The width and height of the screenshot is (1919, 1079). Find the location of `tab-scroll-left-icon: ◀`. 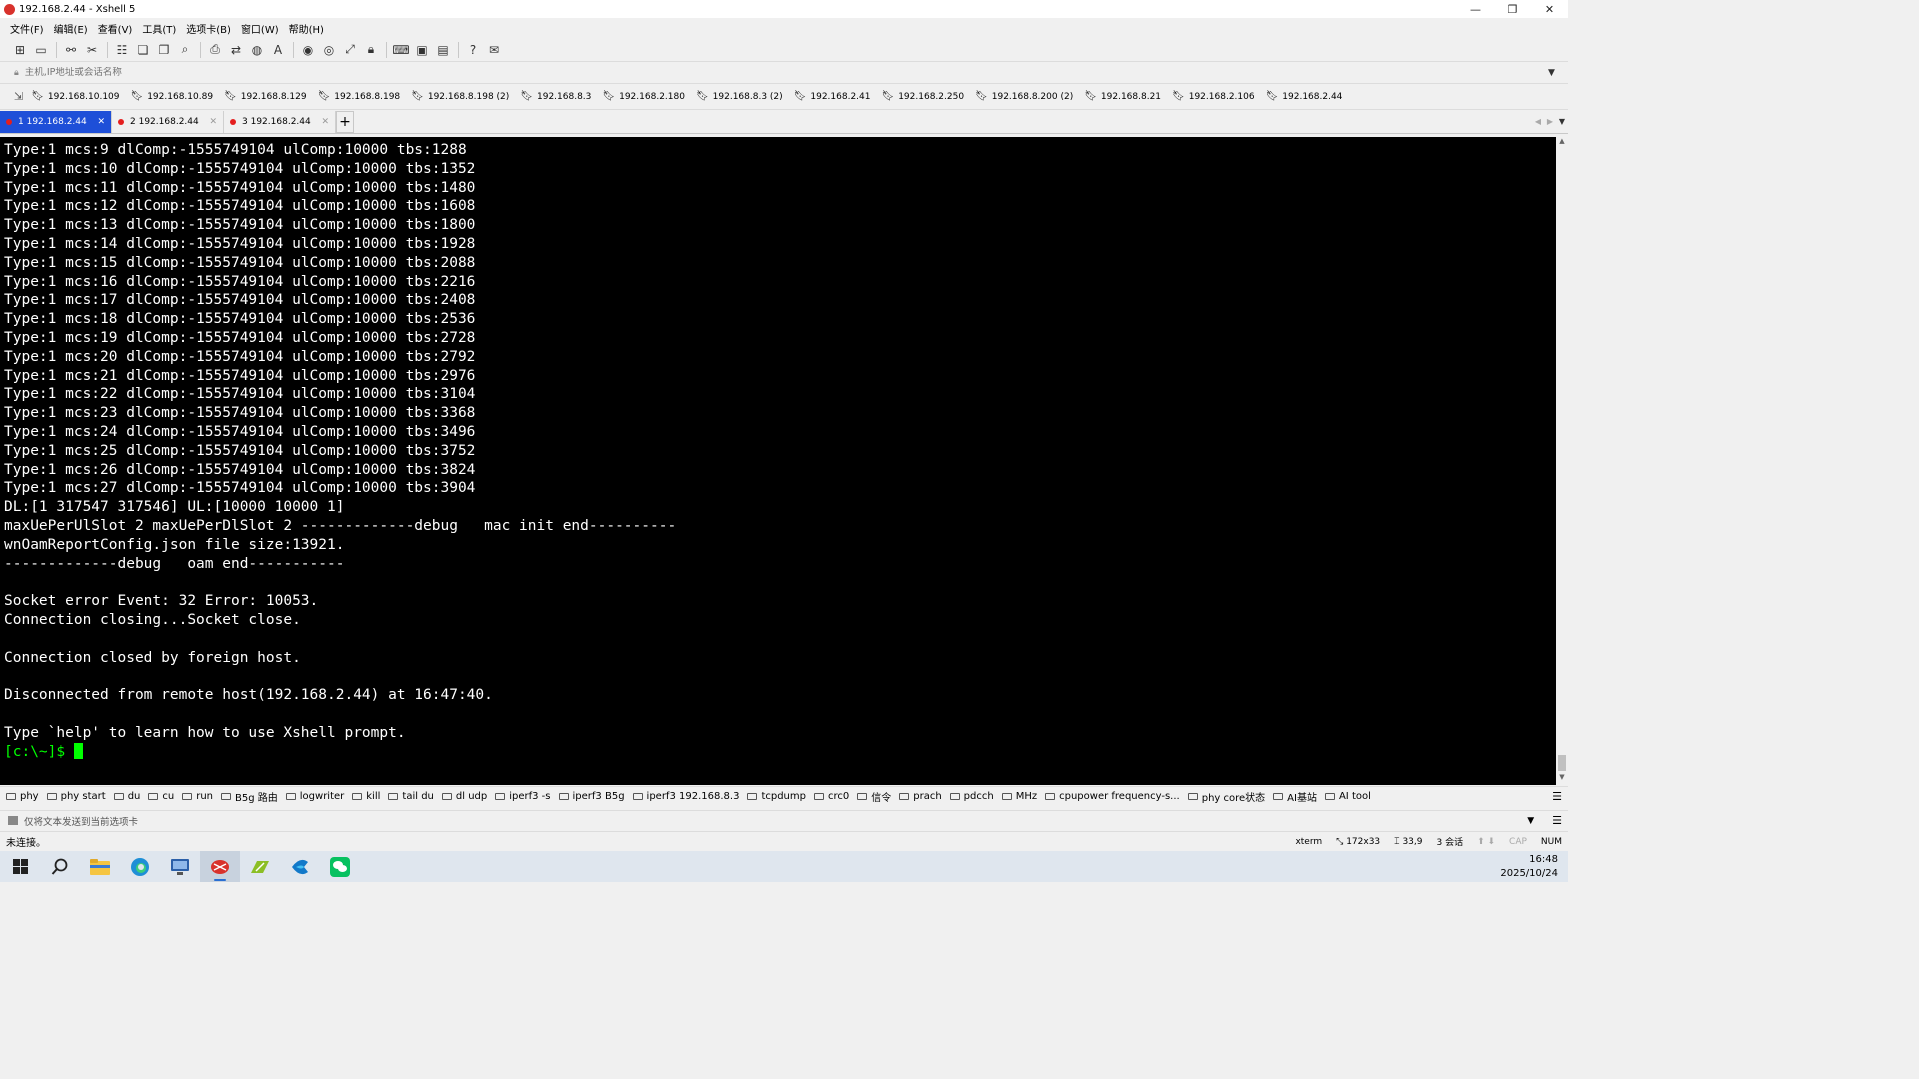

tab-scroll-left-icon: ◀ is located at coordinates (1538, 121).